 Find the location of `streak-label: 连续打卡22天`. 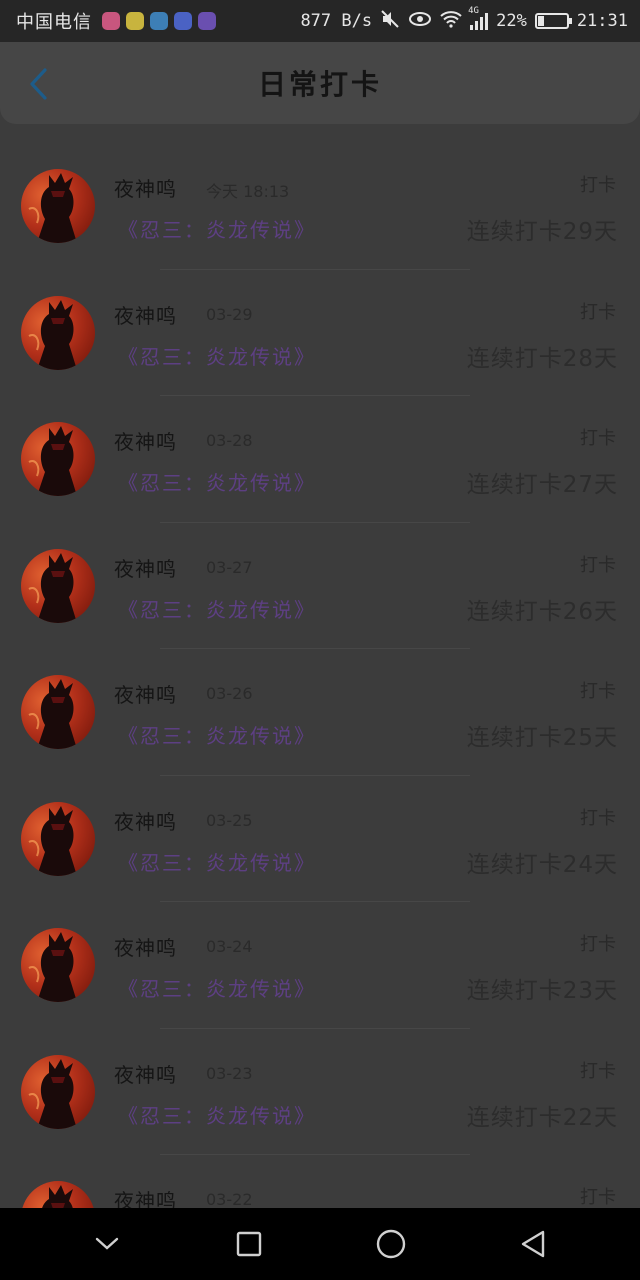

streak-label: 连续打卡22天 is located at coordinates (542, 1117).